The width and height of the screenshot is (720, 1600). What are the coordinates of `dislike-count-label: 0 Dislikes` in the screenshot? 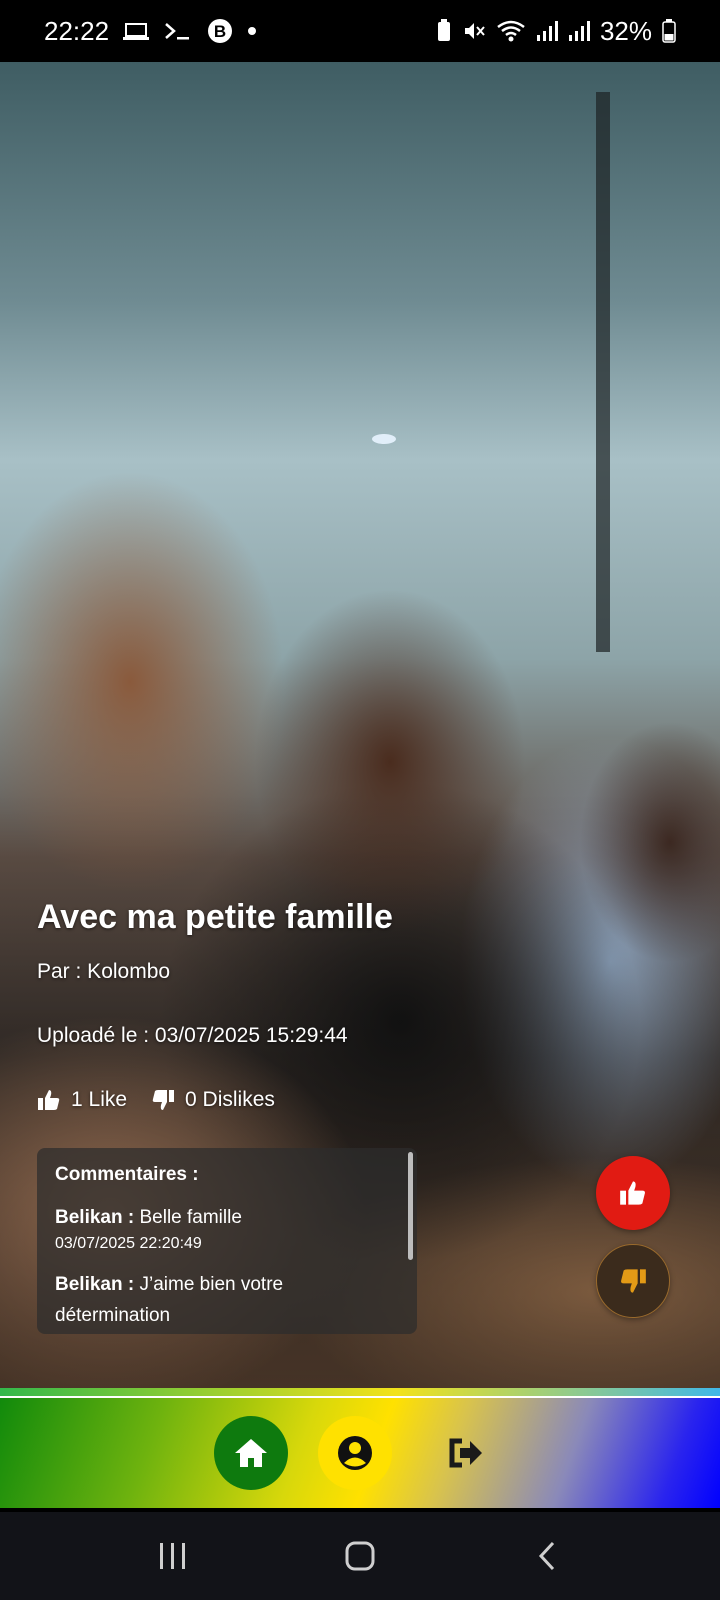 It's located at (230, 1099).